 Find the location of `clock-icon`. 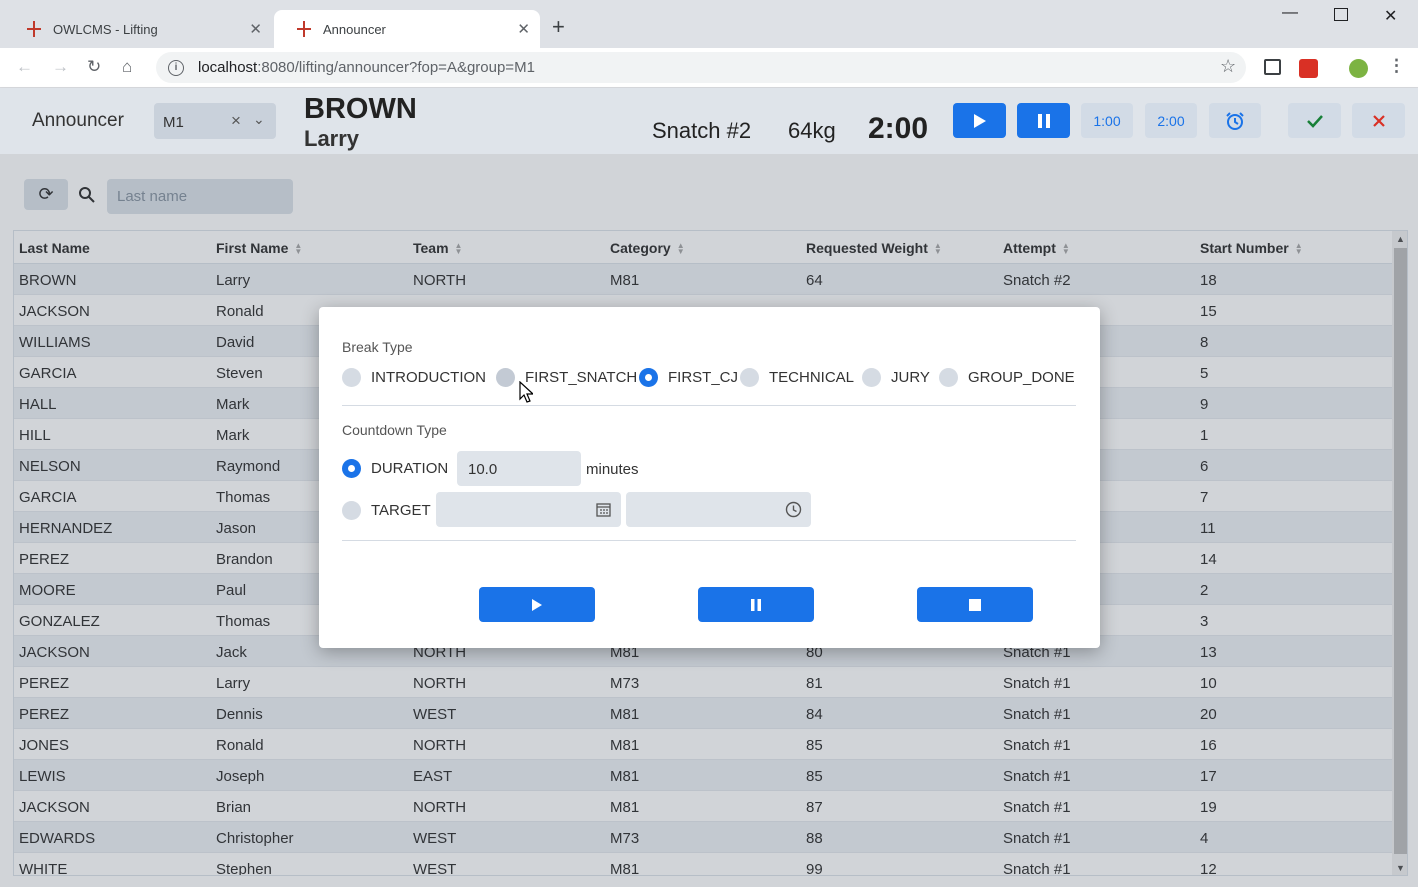

clock-icon is located at coordinates (793, 509).